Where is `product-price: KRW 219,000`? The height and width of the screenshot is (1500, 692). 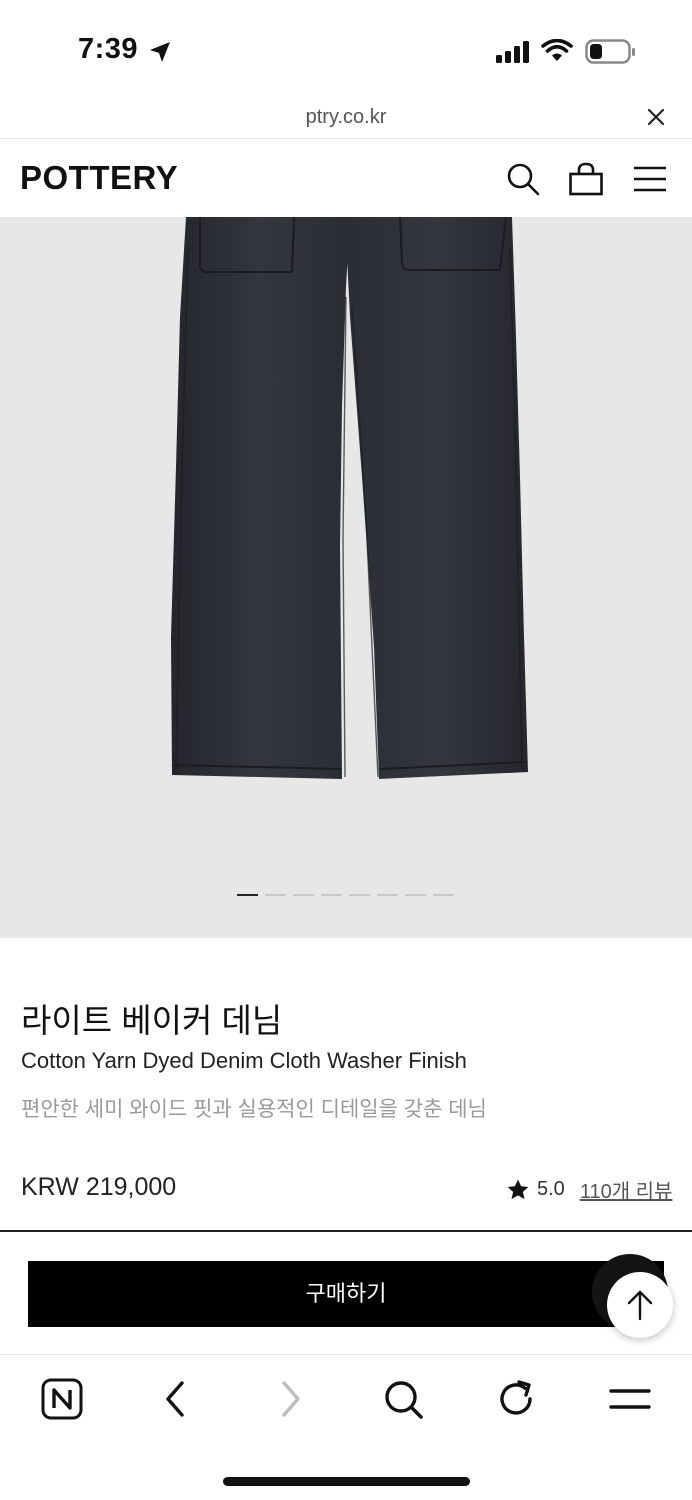
product-price: KRW 219,000 is located at coordinates (99, 1187).